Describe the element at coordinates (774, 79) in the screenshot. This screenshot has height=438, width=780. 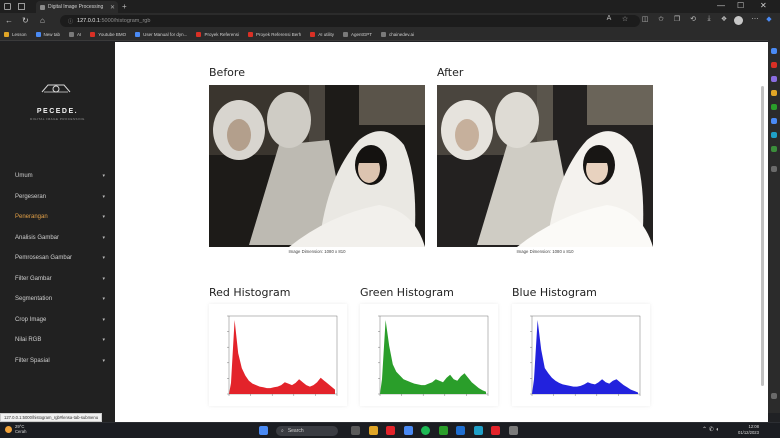
I see `tools-icon` at that location.